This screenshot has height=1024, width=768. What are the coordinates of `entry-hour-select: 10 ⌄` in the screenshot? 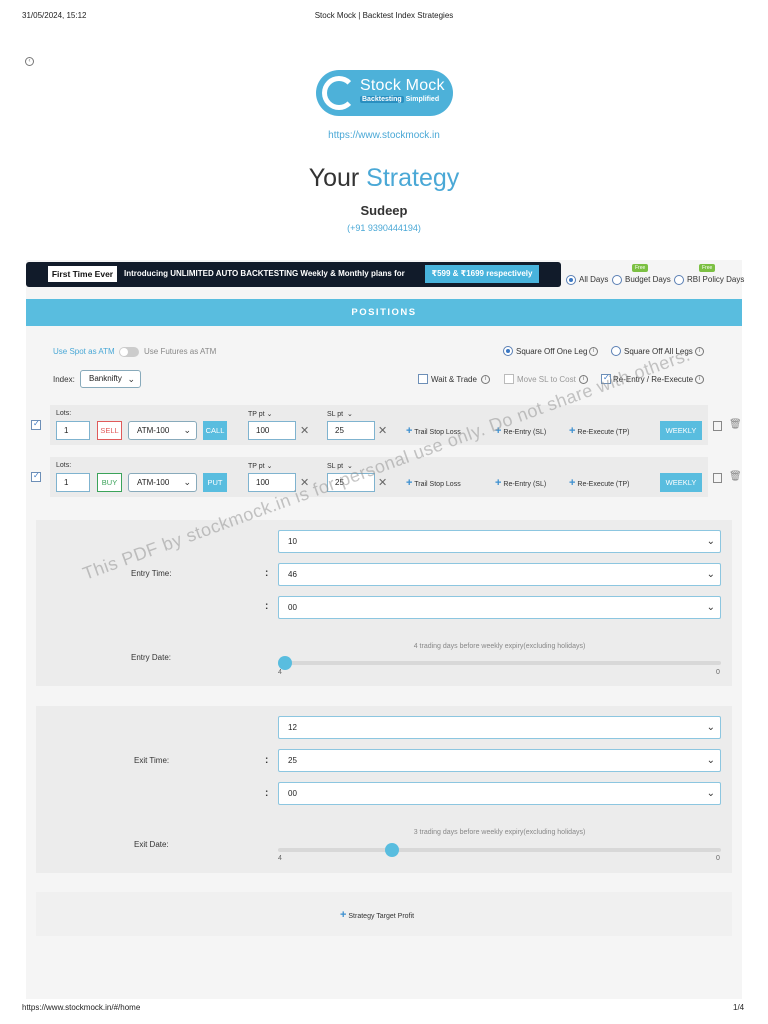 It's located at (499, 541).